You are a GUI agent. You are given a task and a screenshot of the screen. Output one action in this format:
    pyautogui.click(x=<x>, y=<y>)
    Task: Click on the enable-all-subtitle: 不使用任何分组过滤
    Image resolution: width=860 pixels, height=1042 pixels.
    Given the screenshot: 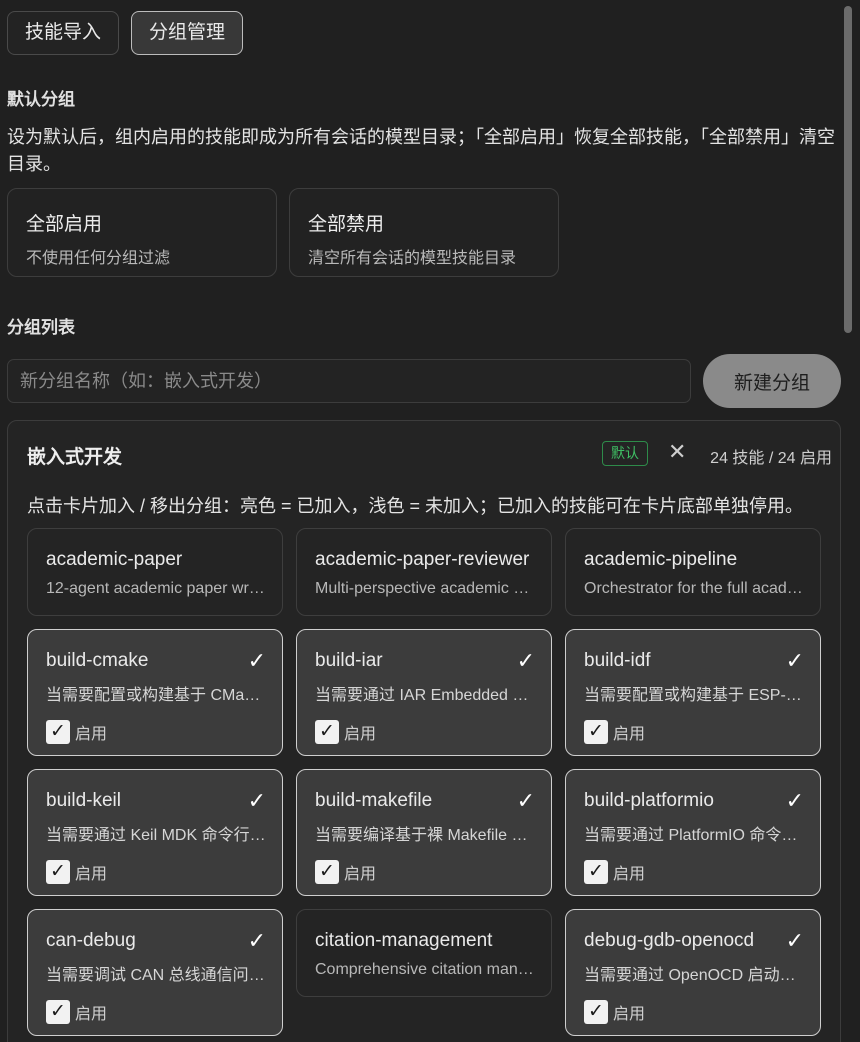 What is the action you would take?
    pyautogui.click(x=98, y=258)
    